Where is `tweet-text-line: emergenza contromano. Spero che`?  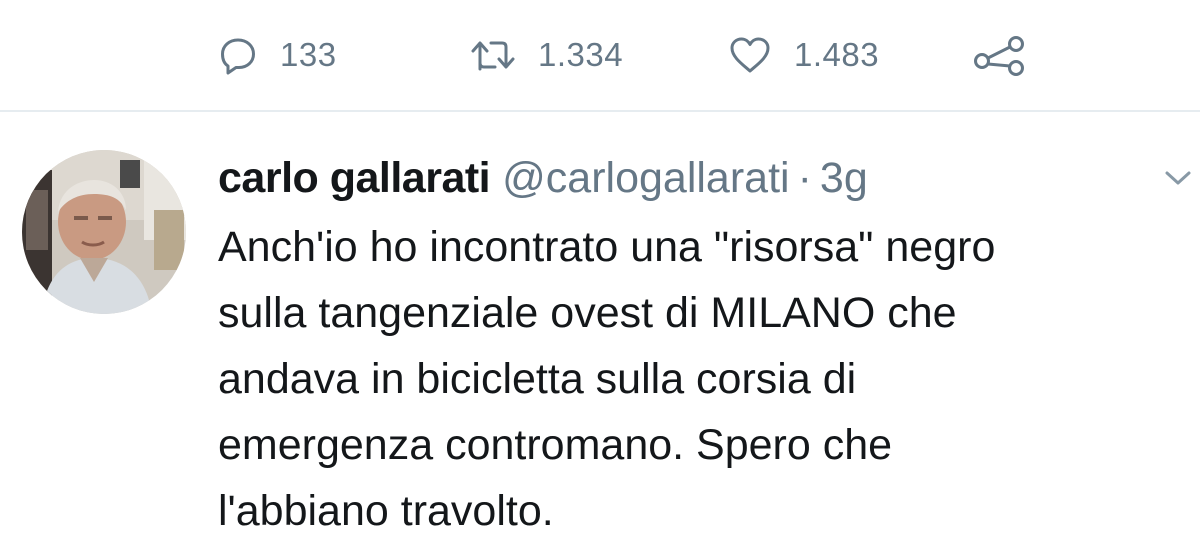
tweet-text-line: emergenza contromano. Spero che is located at coordinates (555, 445).